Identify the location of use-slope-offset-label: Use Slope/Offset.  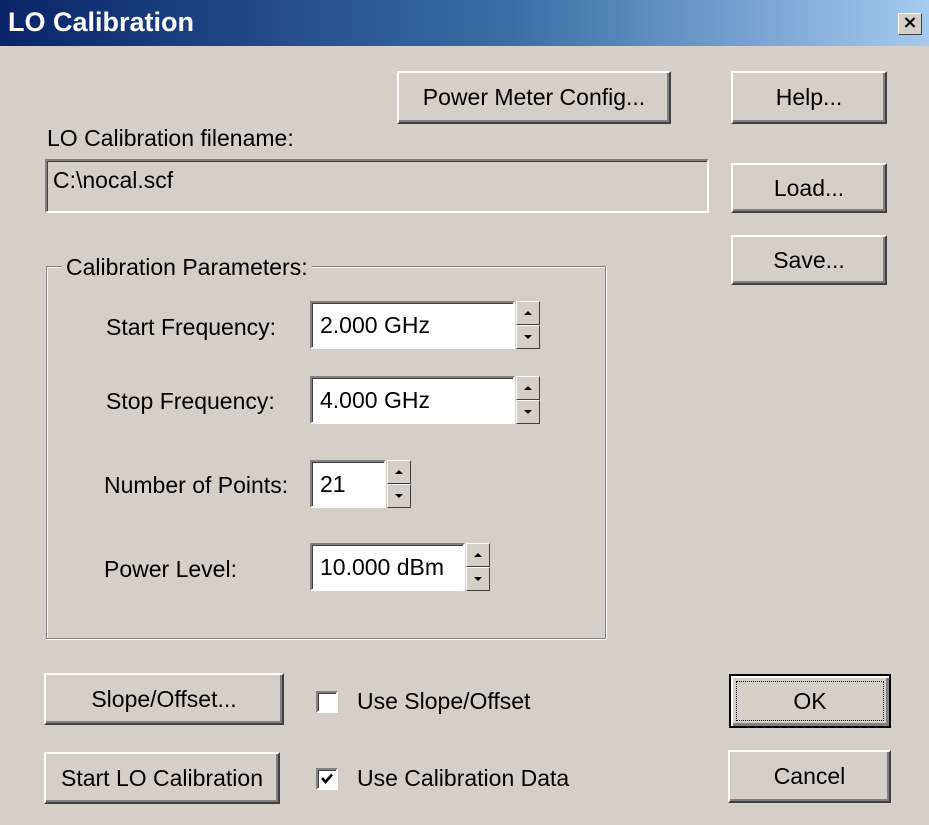
(444, 701).